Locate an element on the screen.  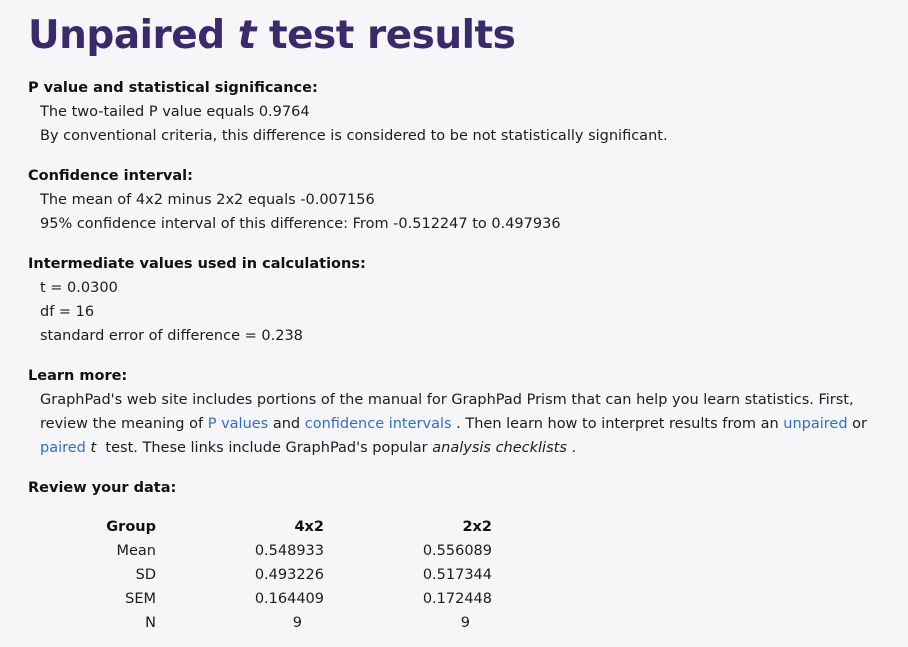
learn-text-or: or is located at coordinates (859, 424).